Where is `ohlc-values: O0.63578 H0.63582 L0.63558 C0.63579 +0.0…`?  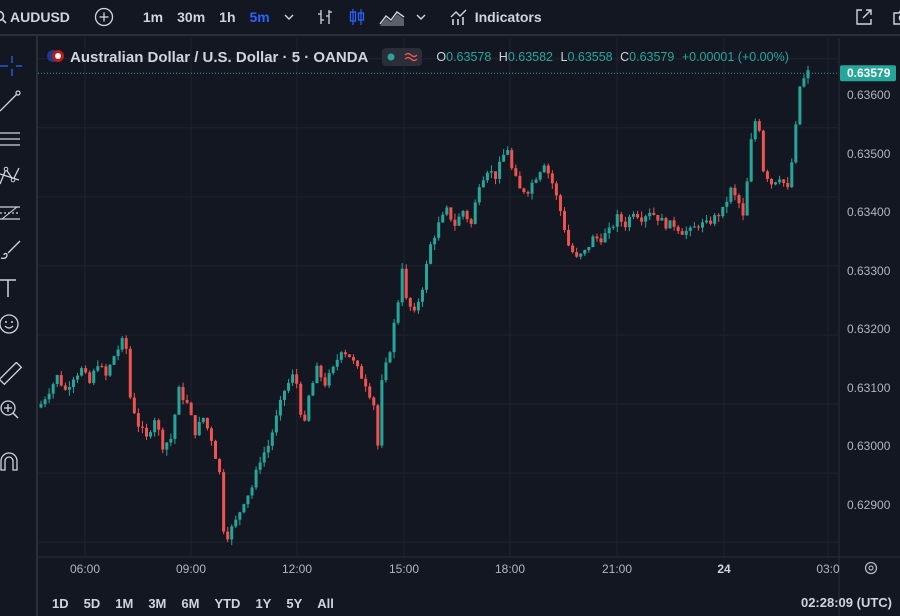
ohlc-values: O0.63578 H0.63582 L0.63558 C0.63579 +0.0… is located at coordinates (614, 57).